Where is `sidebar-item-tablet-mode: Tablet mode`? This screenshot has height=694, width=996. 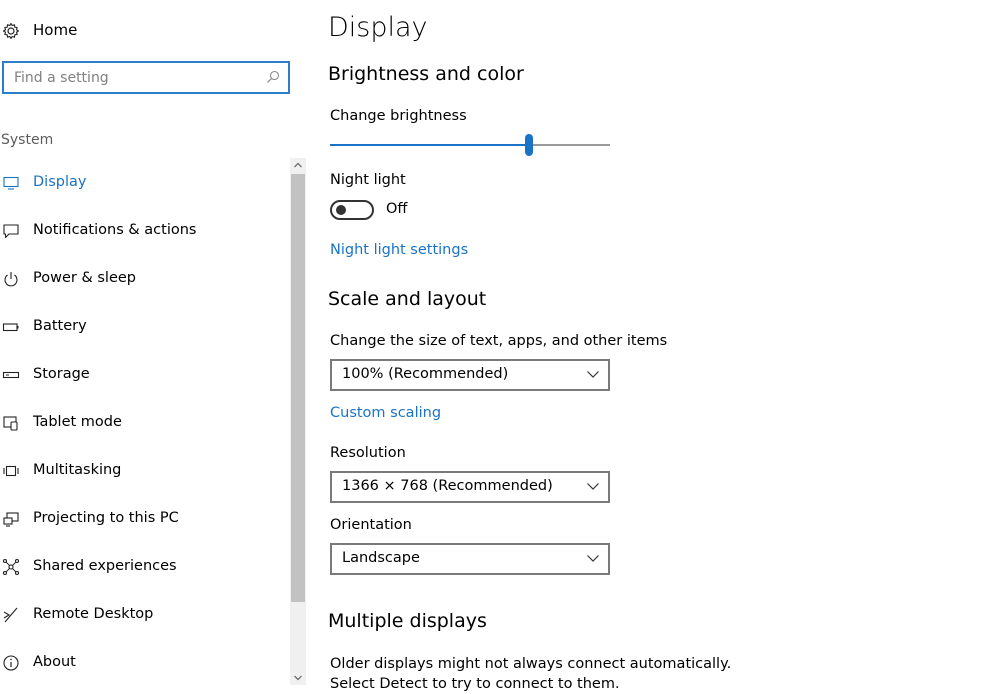
sidebar-item-tablet-mode: Tablet mode is located at coordinates (144, 423).